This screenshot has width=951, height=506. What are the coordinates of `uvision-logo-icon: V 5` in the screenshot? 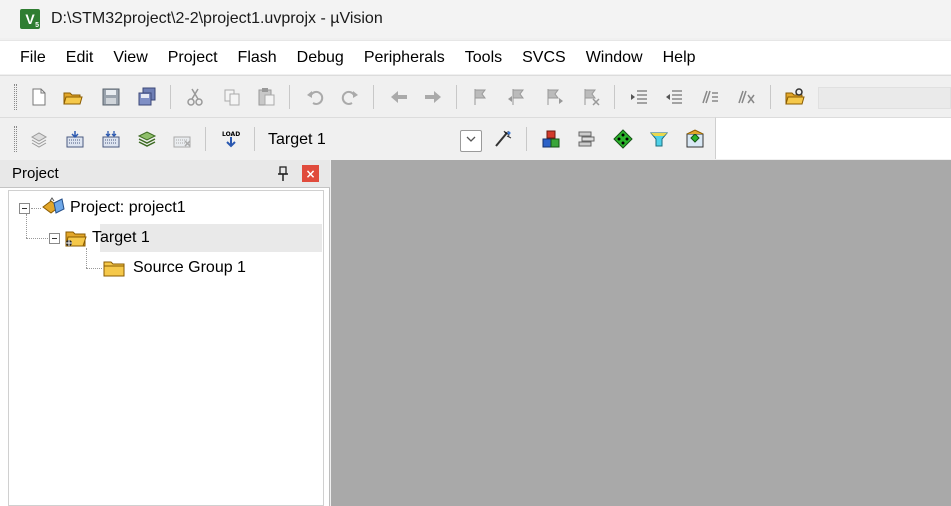 It's located at (30, 19).